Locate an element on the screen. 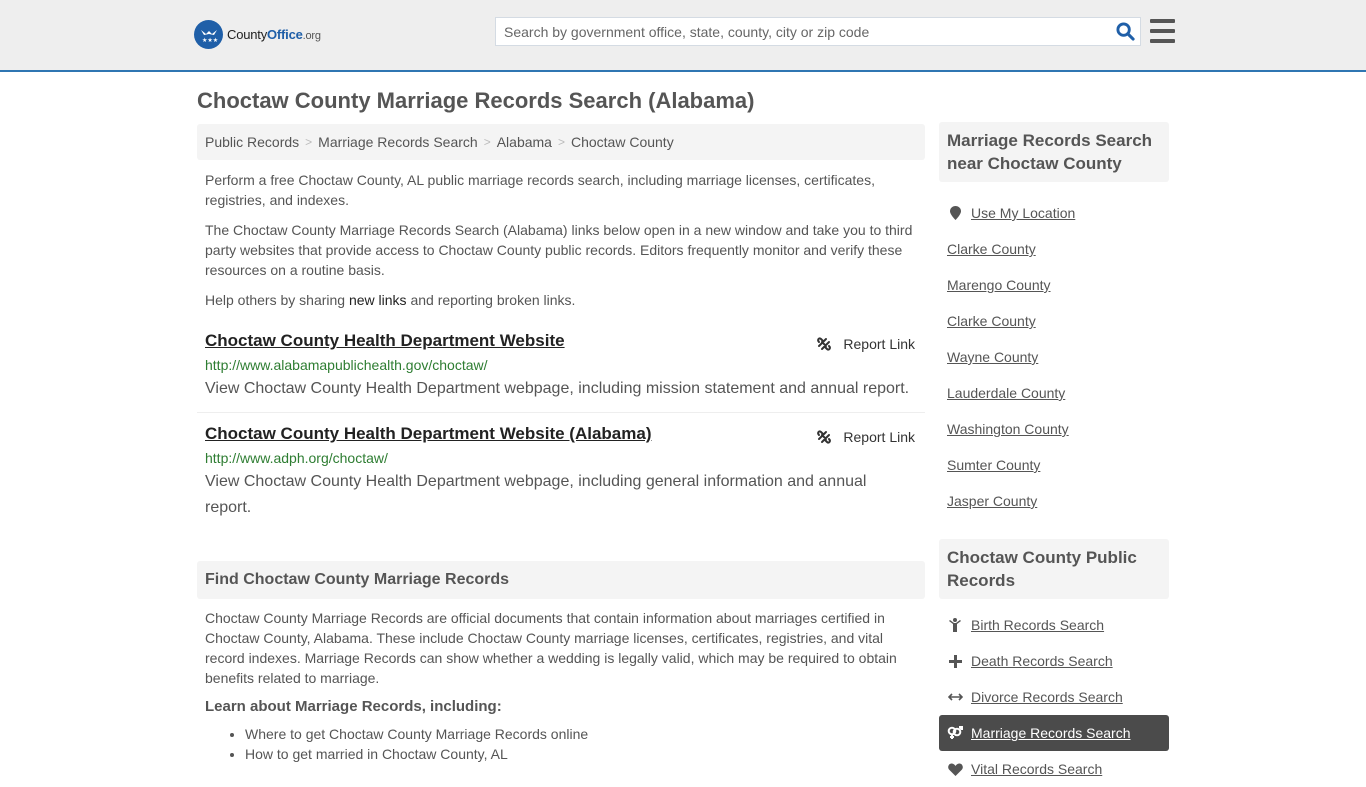  vital-records-link: Vital Records Search is located at coordinates (1036, 769).